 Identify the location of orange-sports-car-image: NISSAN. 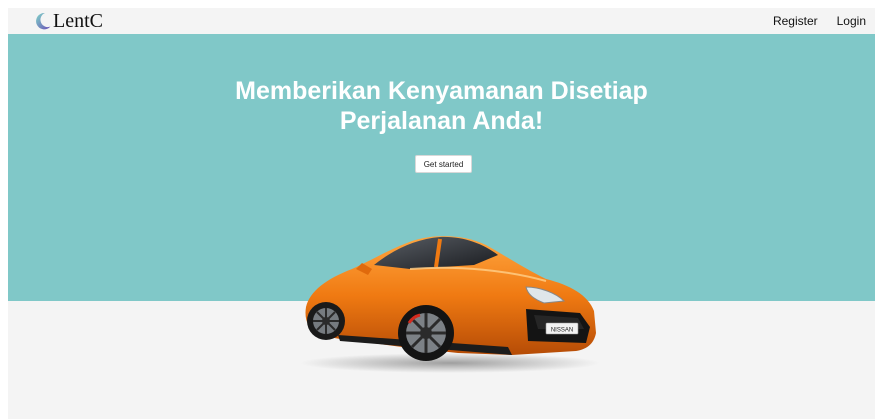
(450, 304).